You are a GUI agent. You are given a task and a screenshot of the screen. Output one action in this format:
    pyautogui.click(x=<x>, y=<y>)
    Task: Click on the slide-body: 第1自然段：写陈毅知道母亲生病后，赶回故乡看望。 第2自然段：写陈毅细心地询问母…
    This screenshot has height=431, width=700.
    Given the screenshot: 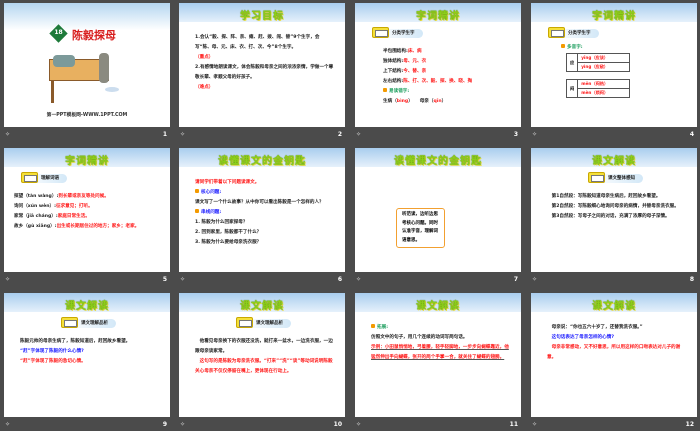 What is the action you would take?
    pyautogui.click(x=617, y=207)
    